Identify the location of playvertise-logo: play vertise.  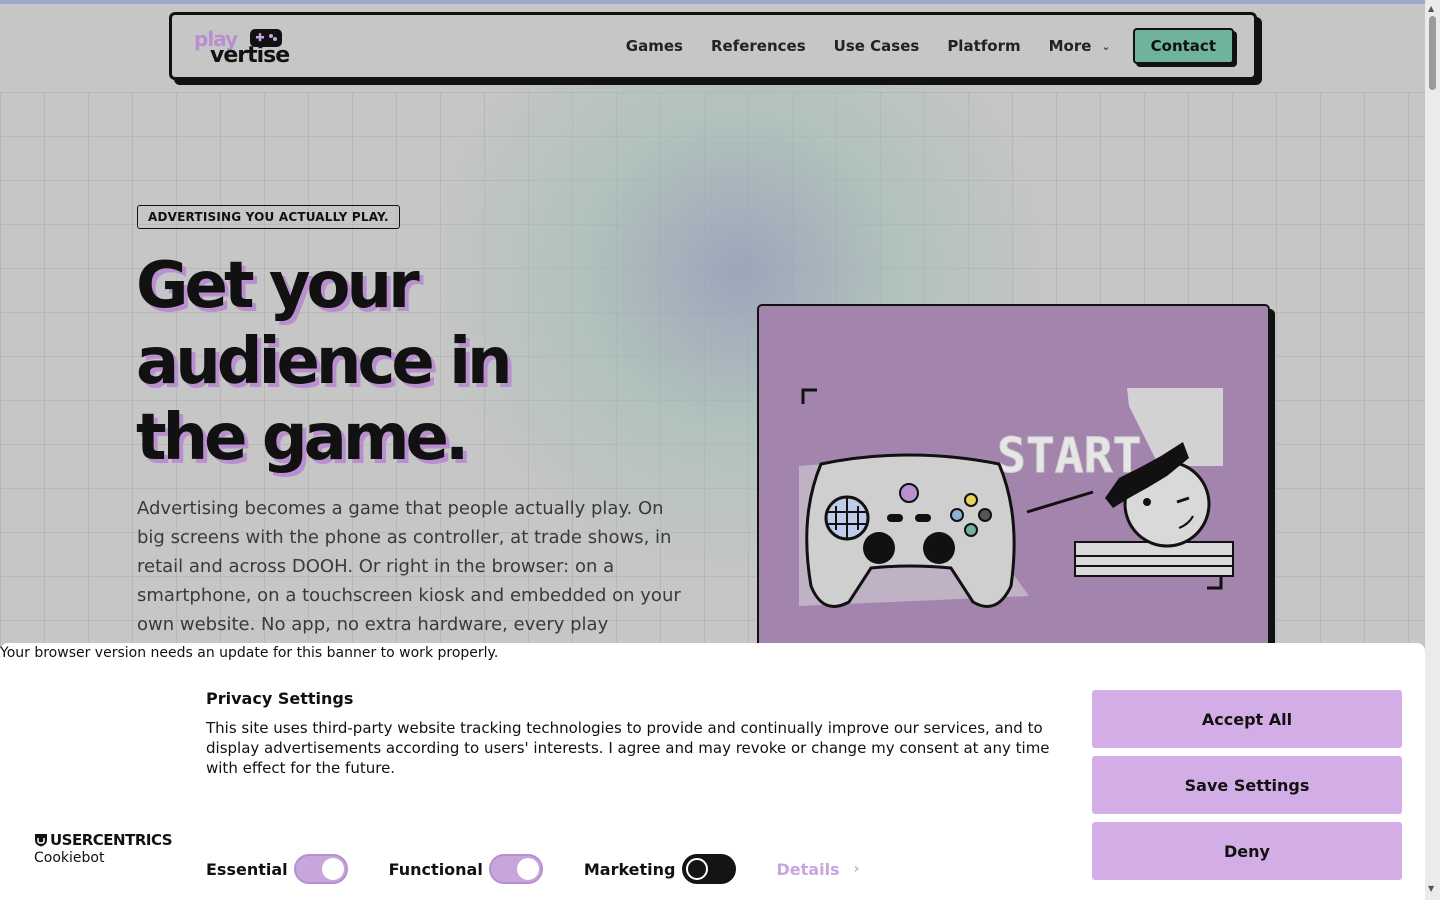
(244, 49).